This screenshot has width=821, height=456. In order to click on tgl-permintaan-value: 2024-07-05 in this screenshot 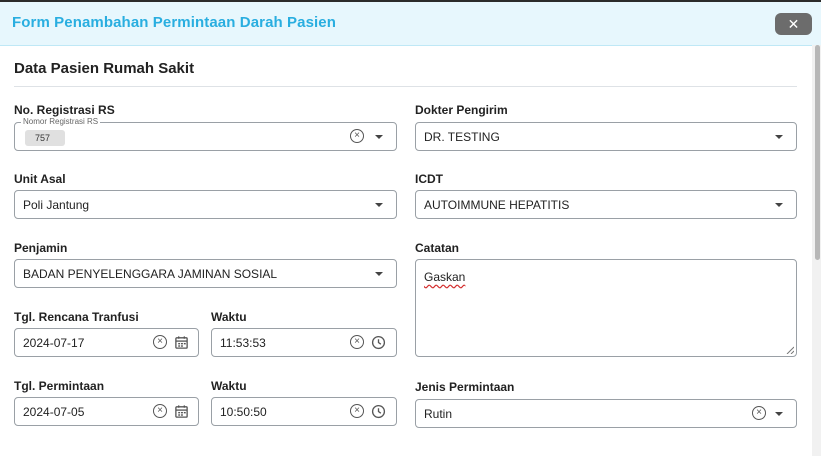, I will do `click(54, 412)`.